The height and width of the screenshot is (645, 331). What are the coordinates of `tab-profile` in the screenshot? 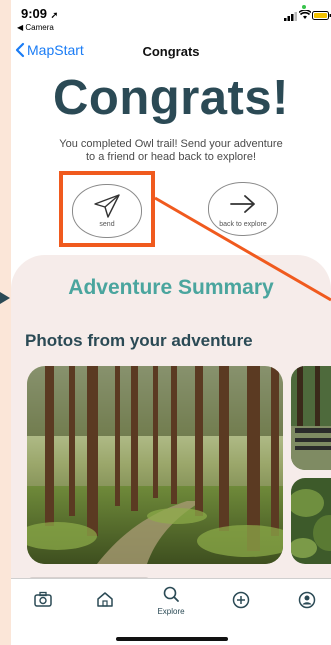 It's located at (307, 602).